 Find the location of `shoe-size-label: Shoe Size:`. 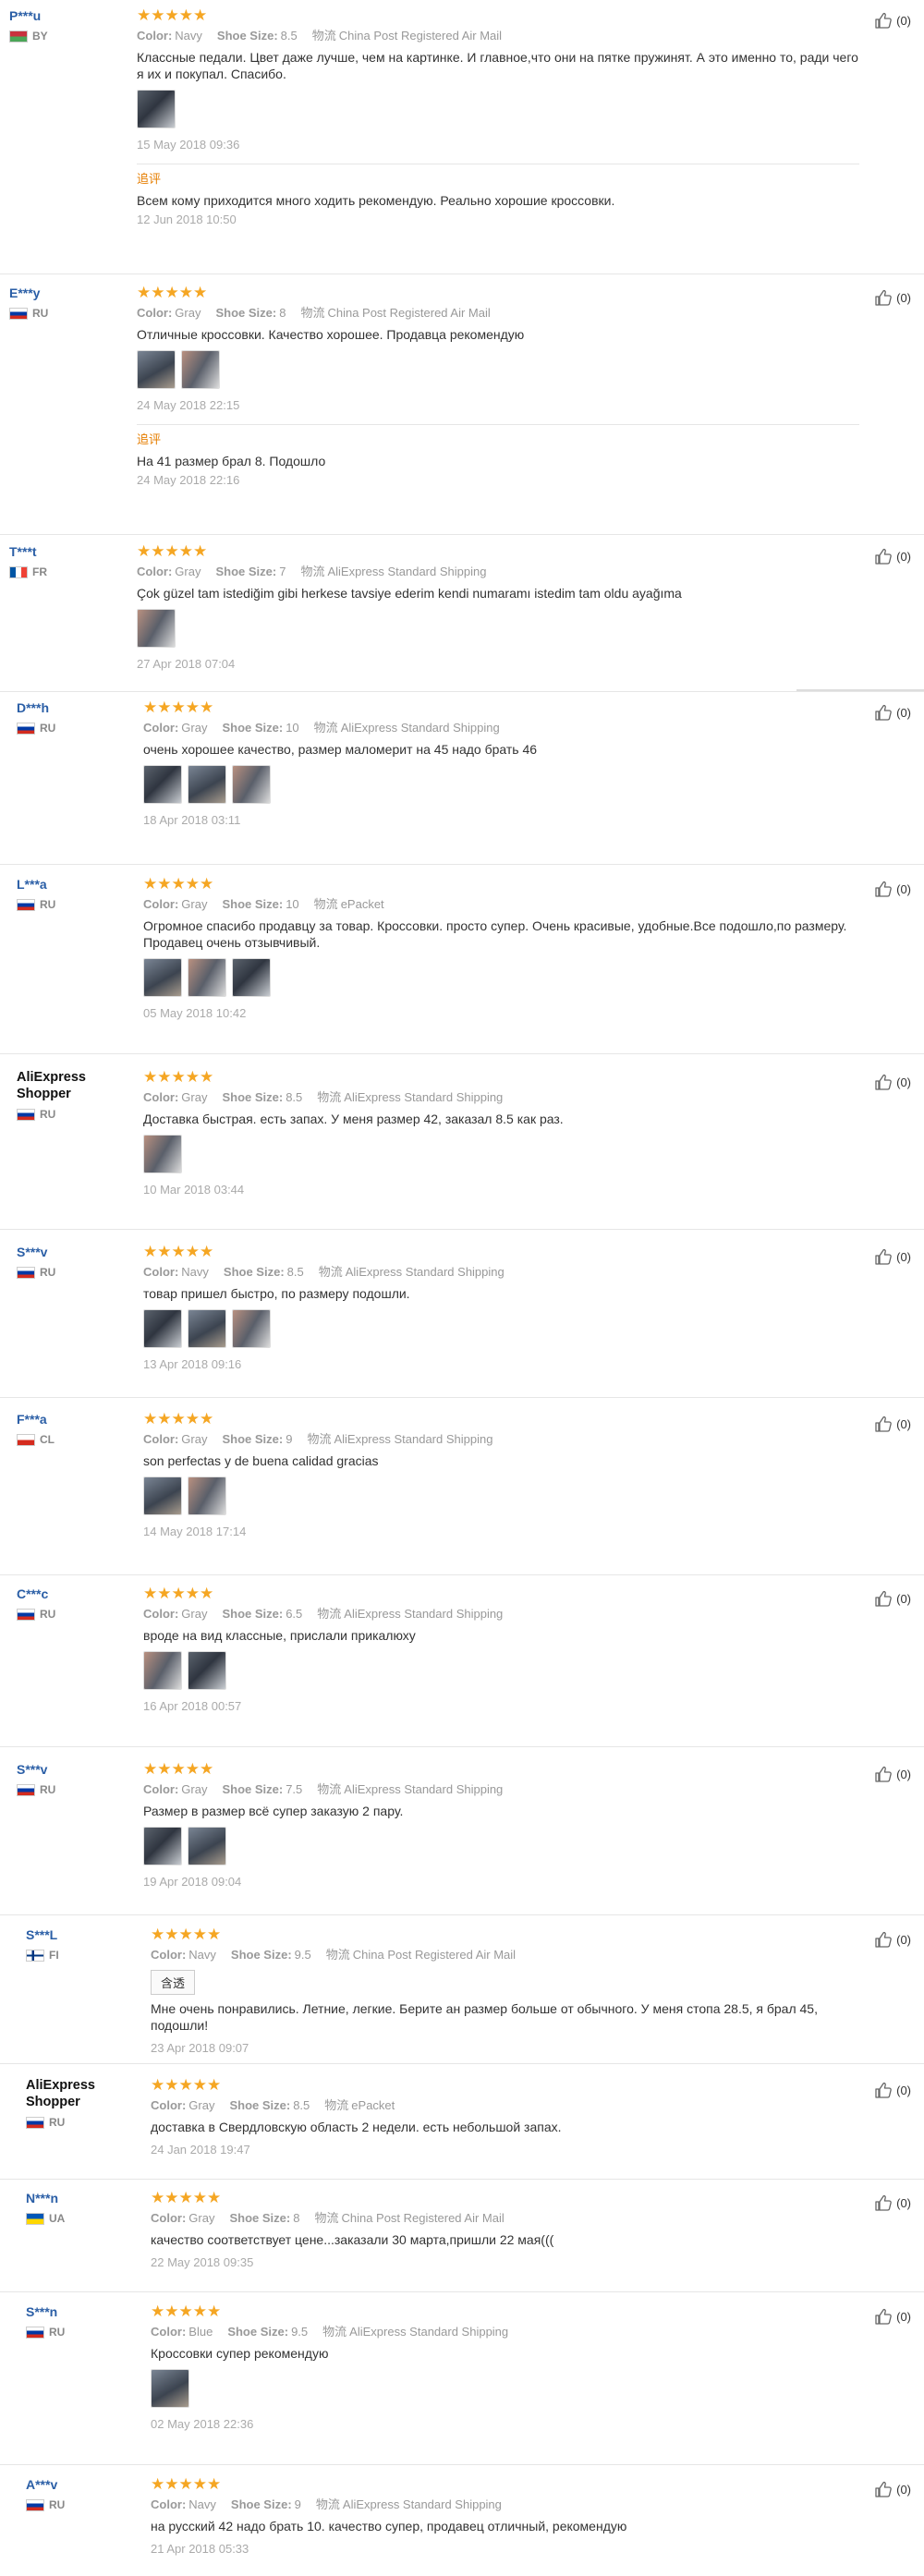

shoe-size-label: Shoe Size: is located at coordinates (246, 313).